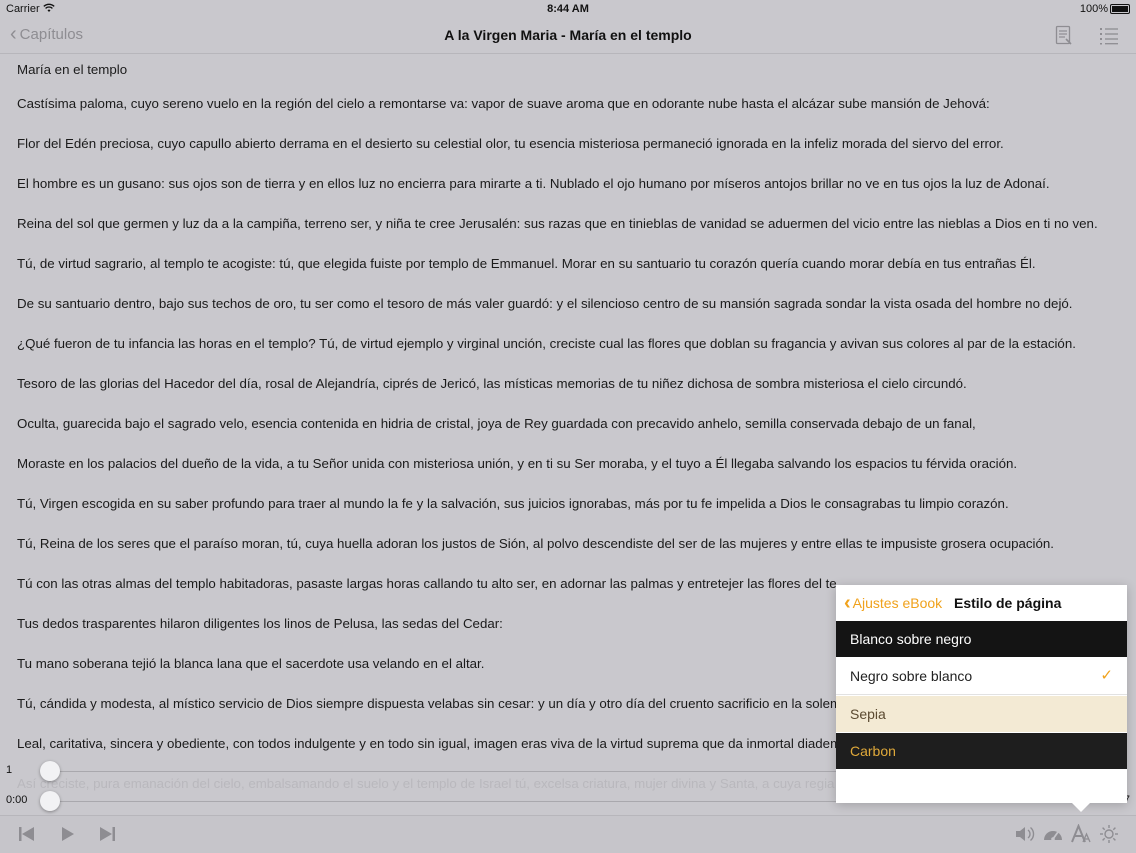 The image size is (1136, 853). I want to click on toc-list-icon, so click(1109, 35).